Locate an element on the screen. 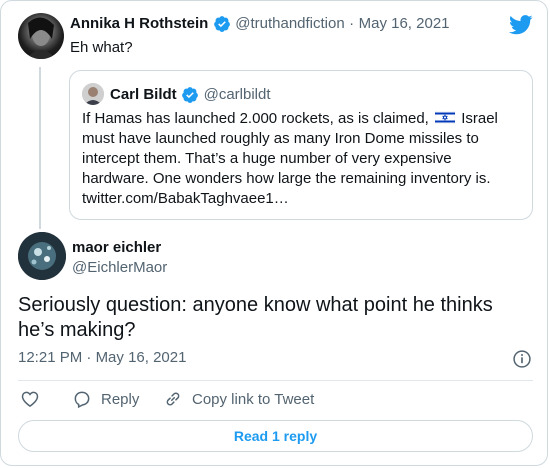 The image size is (550, 468). info-icon is located at coordinates (522, 359).